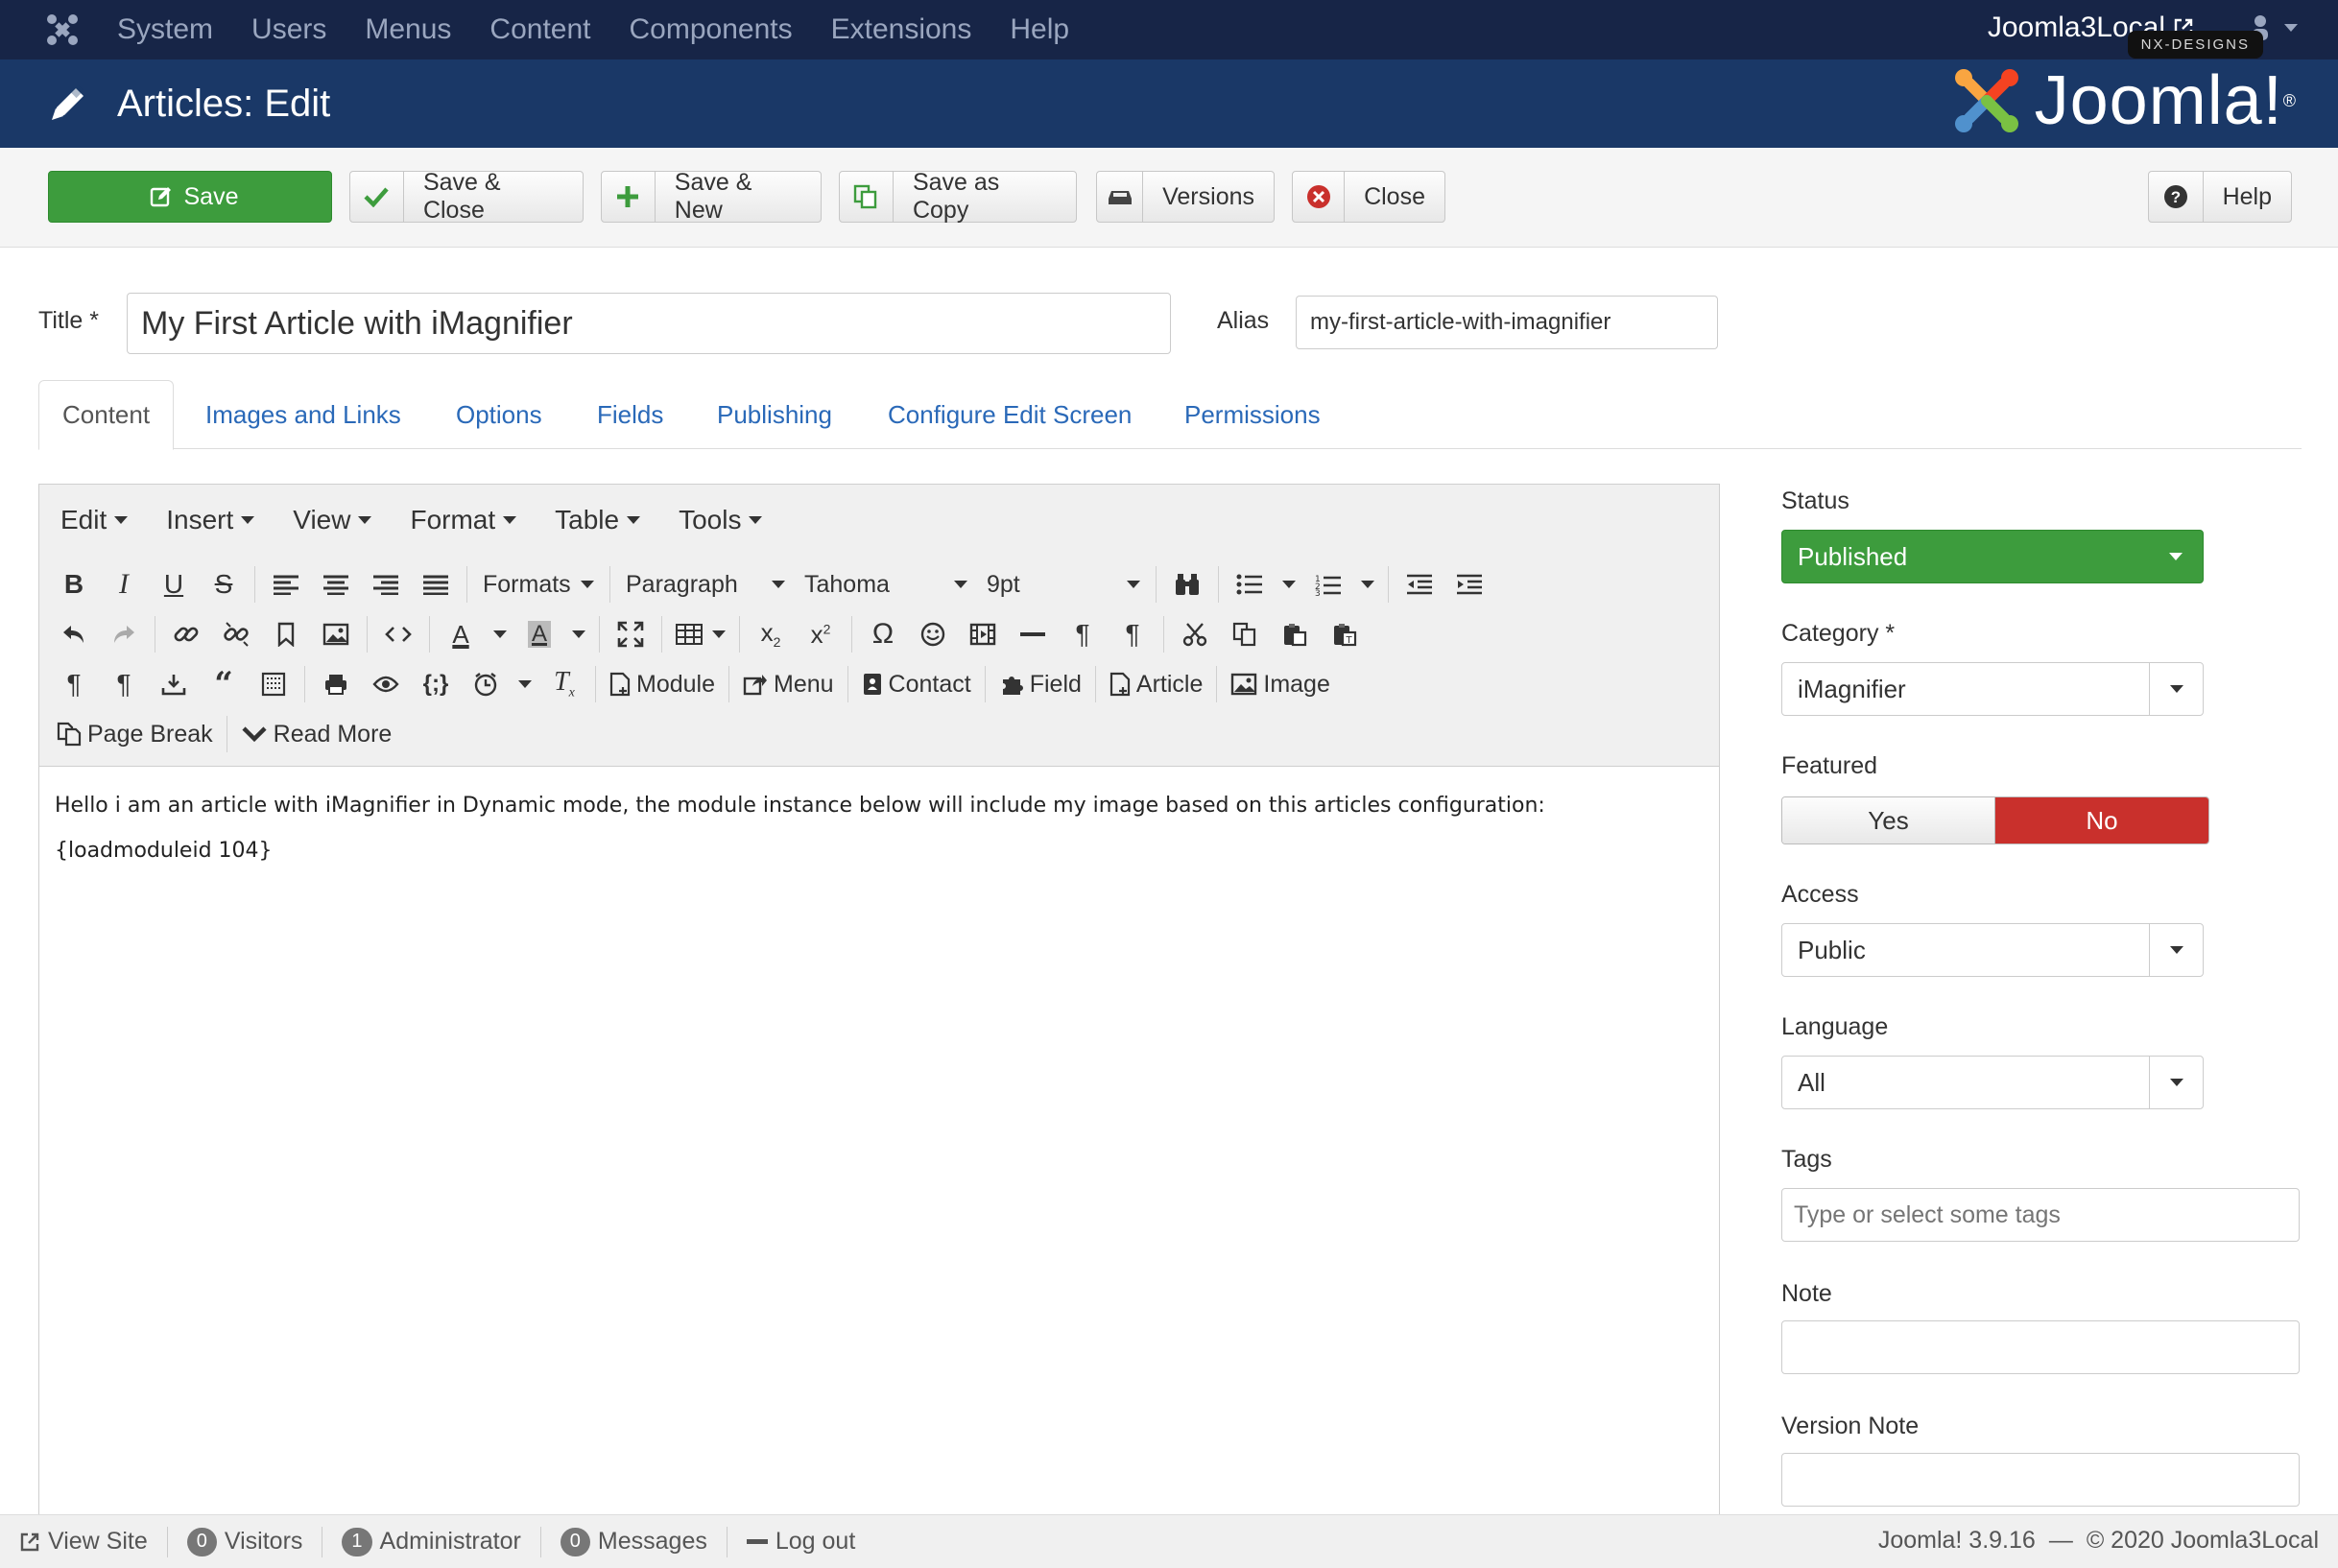  I want to click on featured-no-button: No, so click(2101, 820).